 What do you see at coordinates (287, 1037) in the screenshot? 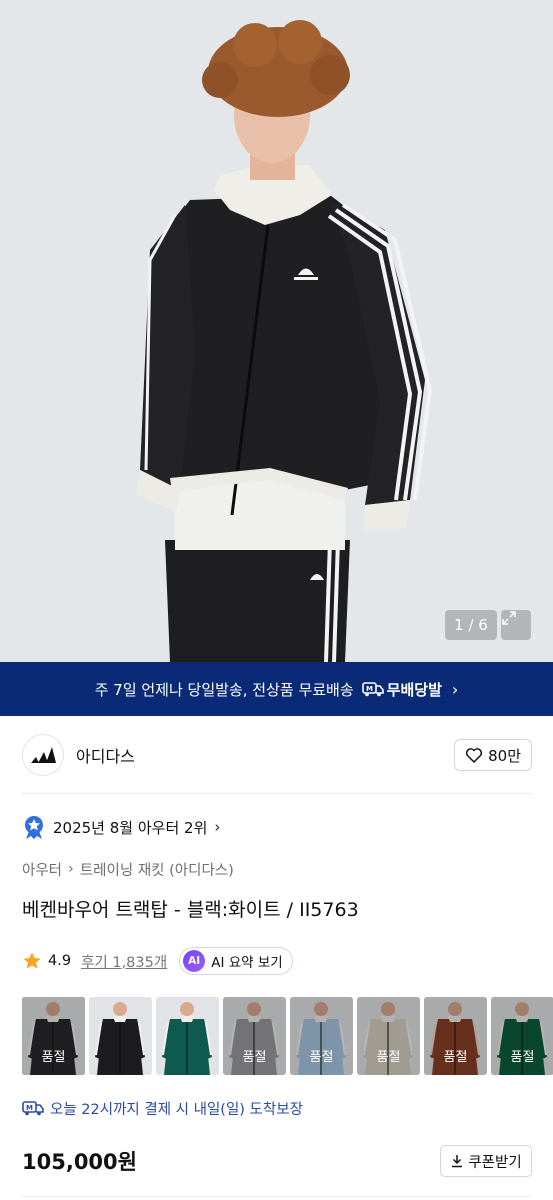
I see `color-variant-list: 품절 품절 품절 품절 품절 품절` at bounding box center [287, 1037].